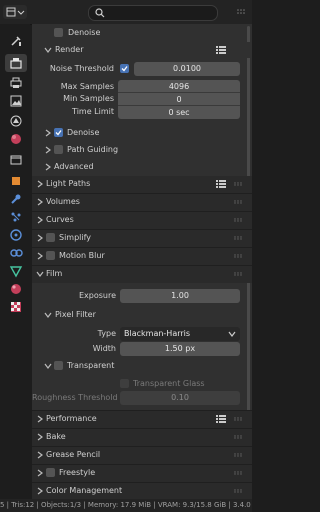 The width and height of the screenshot is (320, 512). I want to click on filter-type-dropdown: Blackman-Harris, so click(180, 334).